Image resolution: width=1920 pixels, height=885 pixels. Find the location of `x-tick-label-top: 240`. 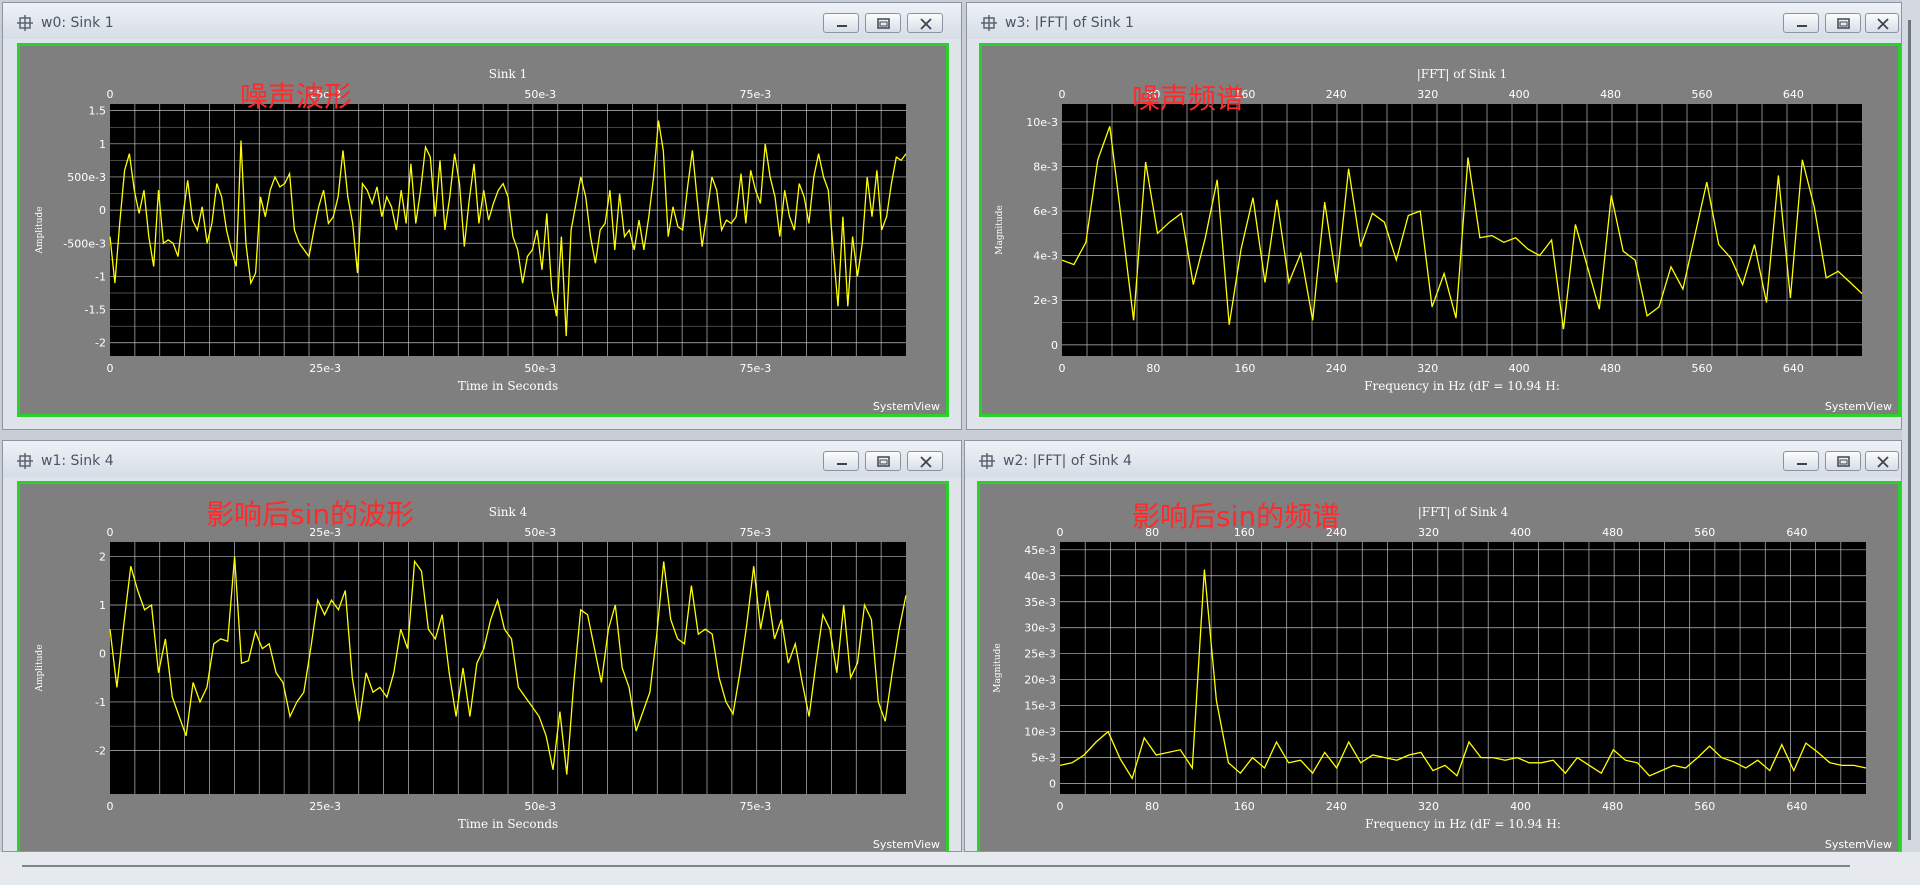

x-tick-label-top: 240 is located at coordinates (1336, 94).